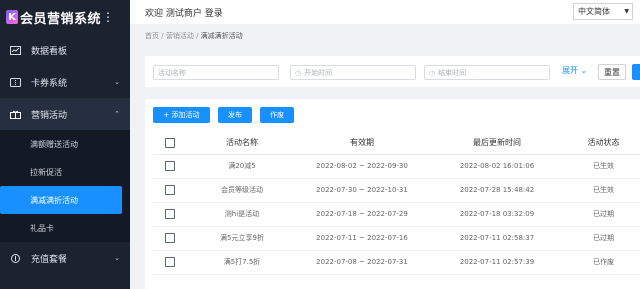 The height and width of the screenshot is (289, 640). What do you see at coordinates (487, 72) in the screenshot?
I see `end-time-input: ◷ 结束时间` at bounding box center [487, 72].